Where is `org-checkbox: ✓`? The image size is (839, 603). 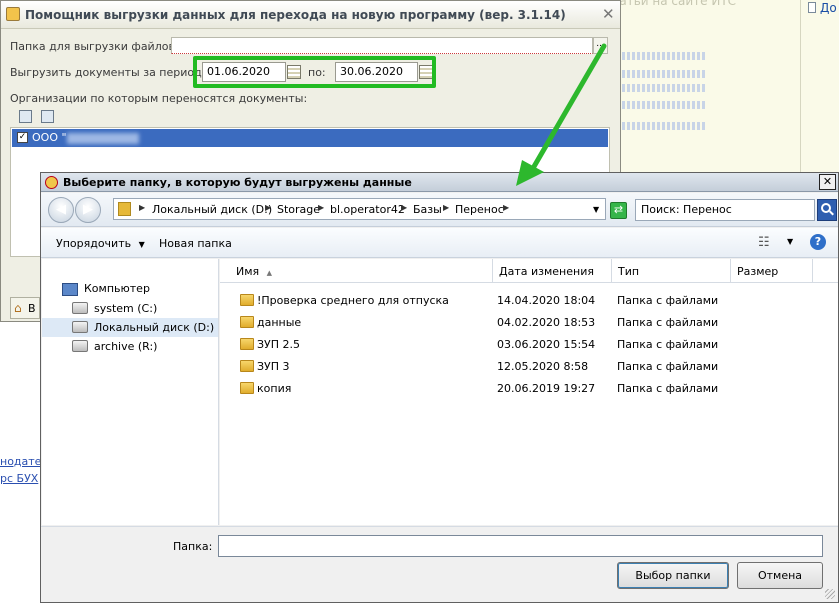
org-checkbox: ✓ is located at coordinates (22, 137).